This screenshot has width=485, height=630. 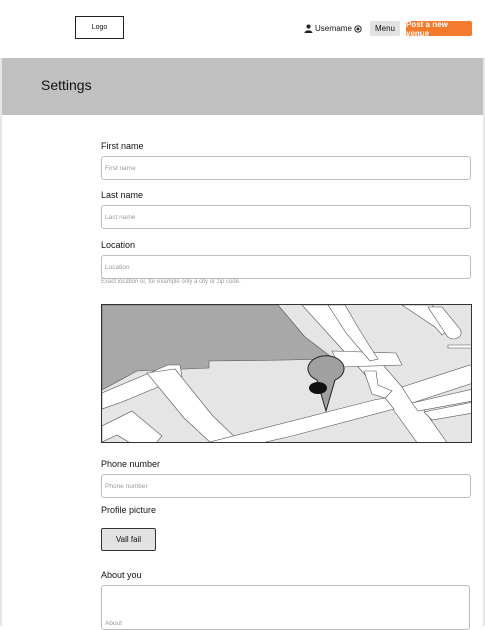 I want to click on user-menu: Username, so click(x=333, y=28).